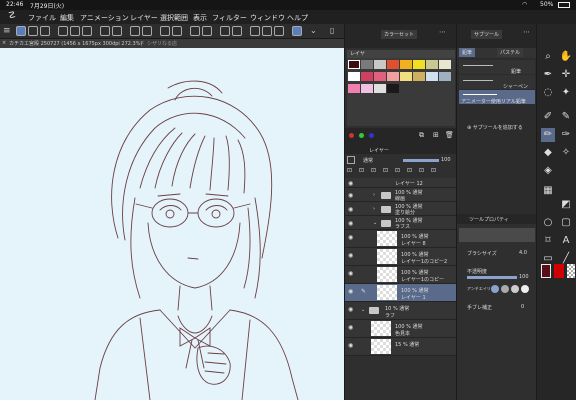  Describe the element at coordinates (421, 135) in the screenshot. I see `copy-icon: ⧉` at that location.